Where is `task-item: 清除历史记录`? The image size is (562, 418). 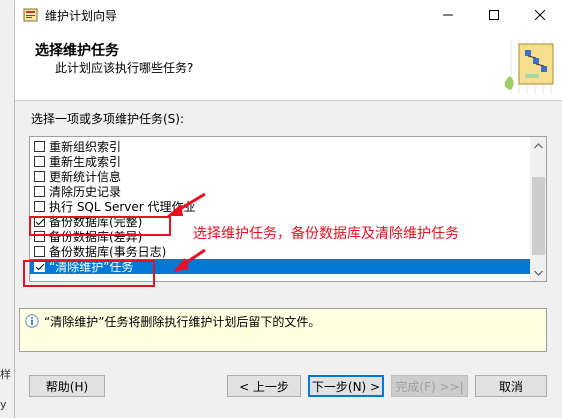
task-item: 清除历史记录 is located at coordinates (280, 191).